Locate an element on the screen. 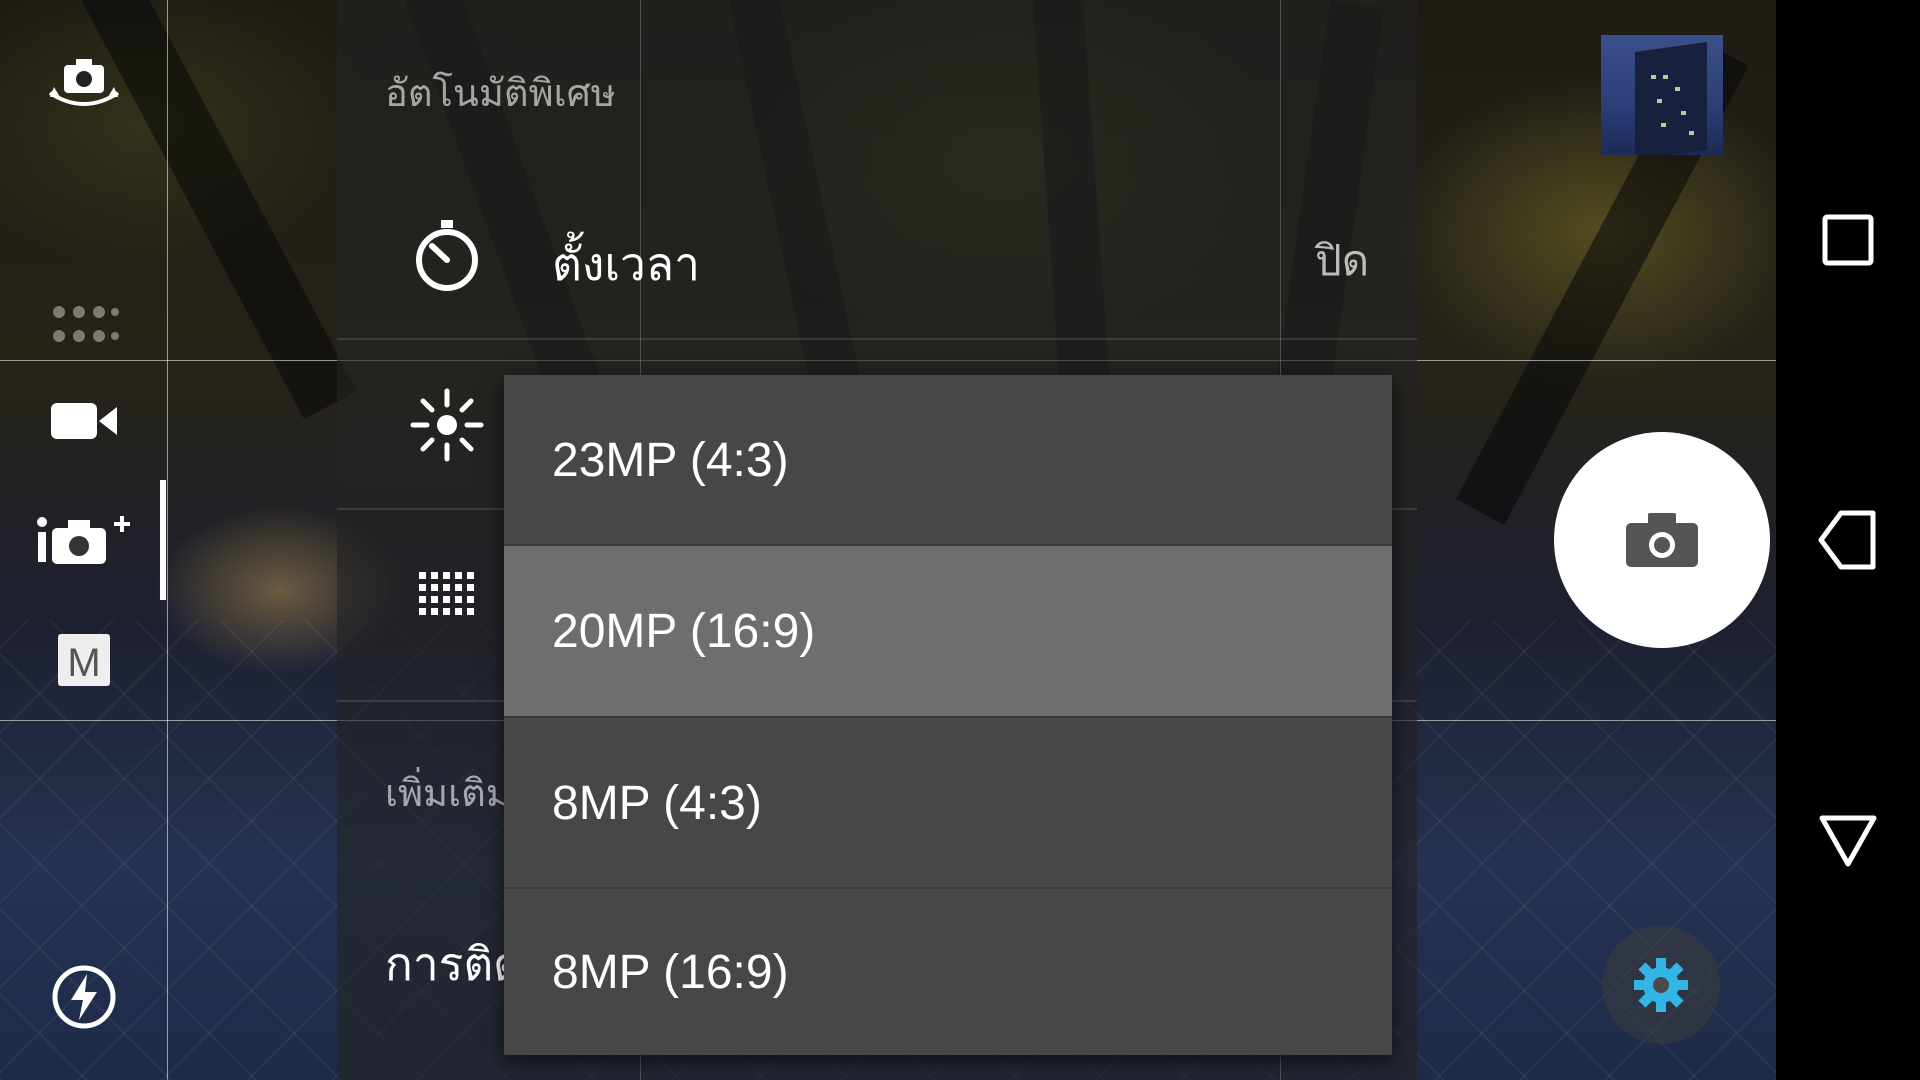  back-icon is located at coordinates (1848, 540).